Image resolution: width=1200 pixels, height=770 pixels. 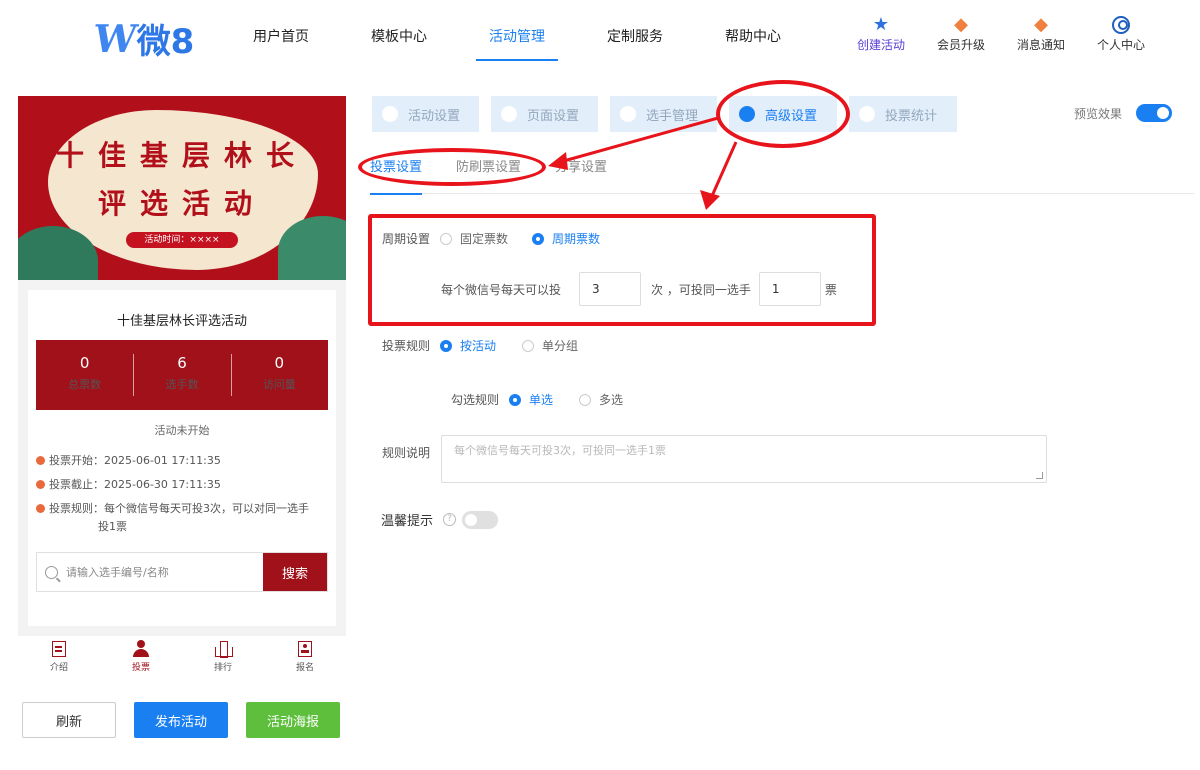 I want to click on annotation-arrow-left, so click(x=639, y=140).